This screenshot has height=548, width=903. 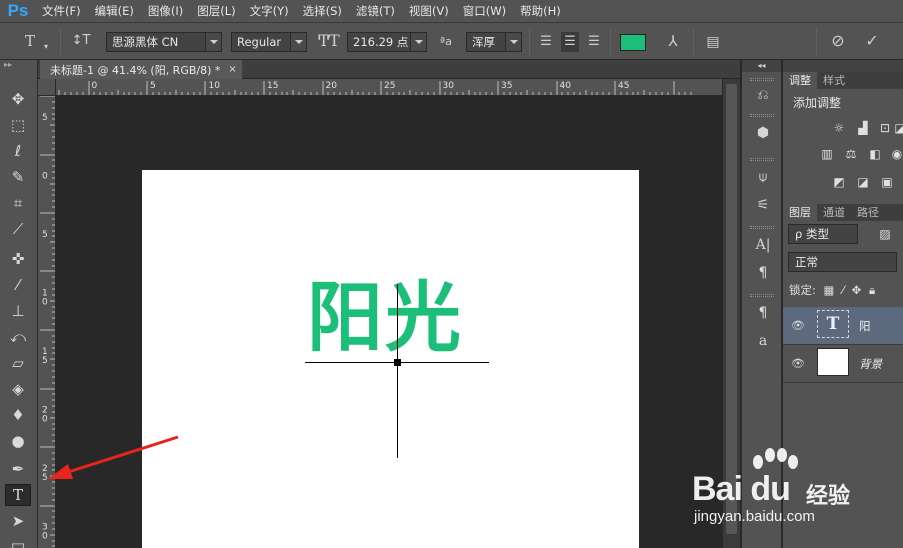 What do you see at coordinates (761, 66) in the screenshot?
I see `collapse-icon: ◂◂` at bounding box center [761, 66].